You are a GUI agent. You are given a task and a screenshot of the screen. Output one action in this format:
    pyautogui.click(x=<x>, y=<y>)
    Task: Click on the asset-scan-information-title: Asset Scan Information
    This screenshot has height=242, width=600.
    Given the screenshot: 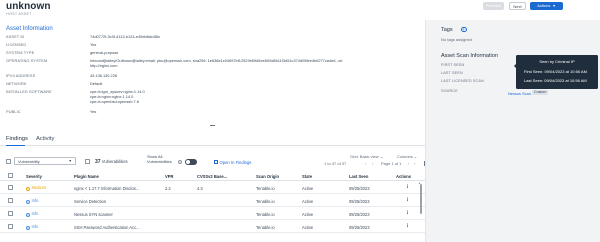 What is the action you would take?
    pyautogui.click(x=469, y=56)
    